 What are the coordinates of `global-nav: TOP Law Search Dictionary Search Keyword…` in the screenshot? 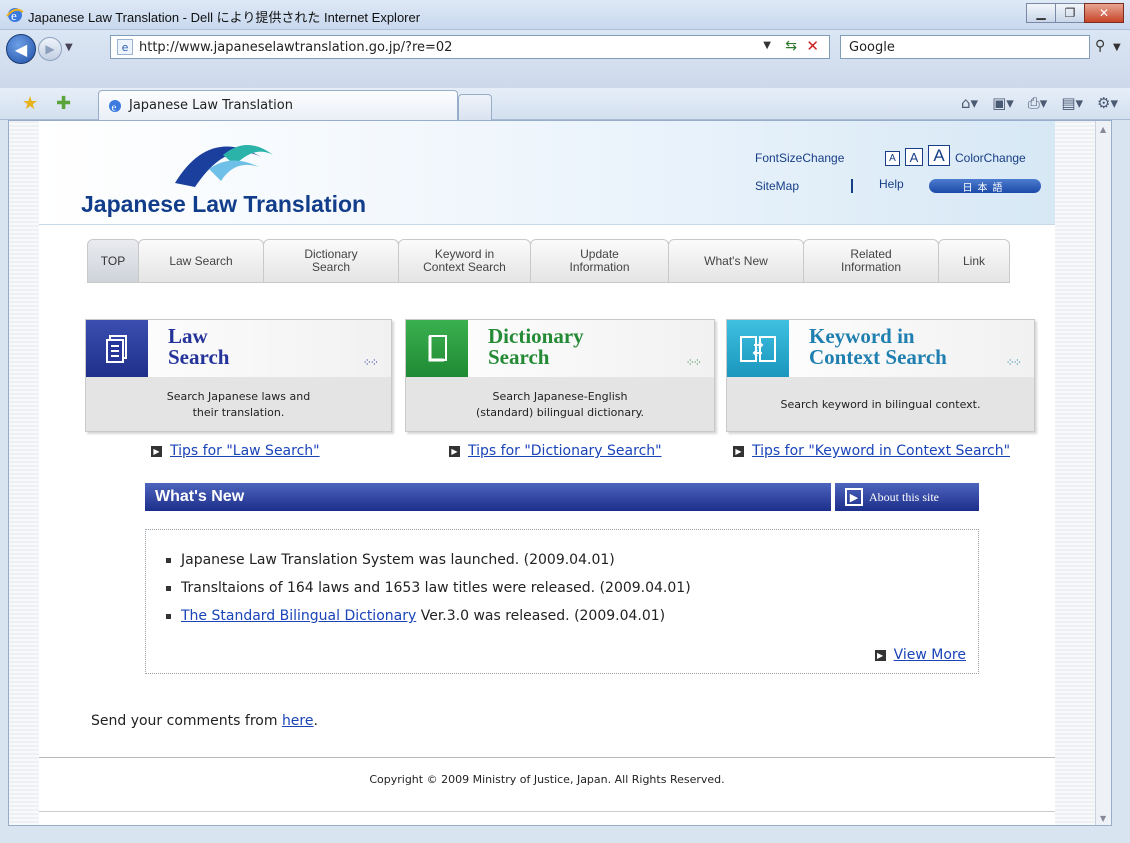 It's located at (548, 261).